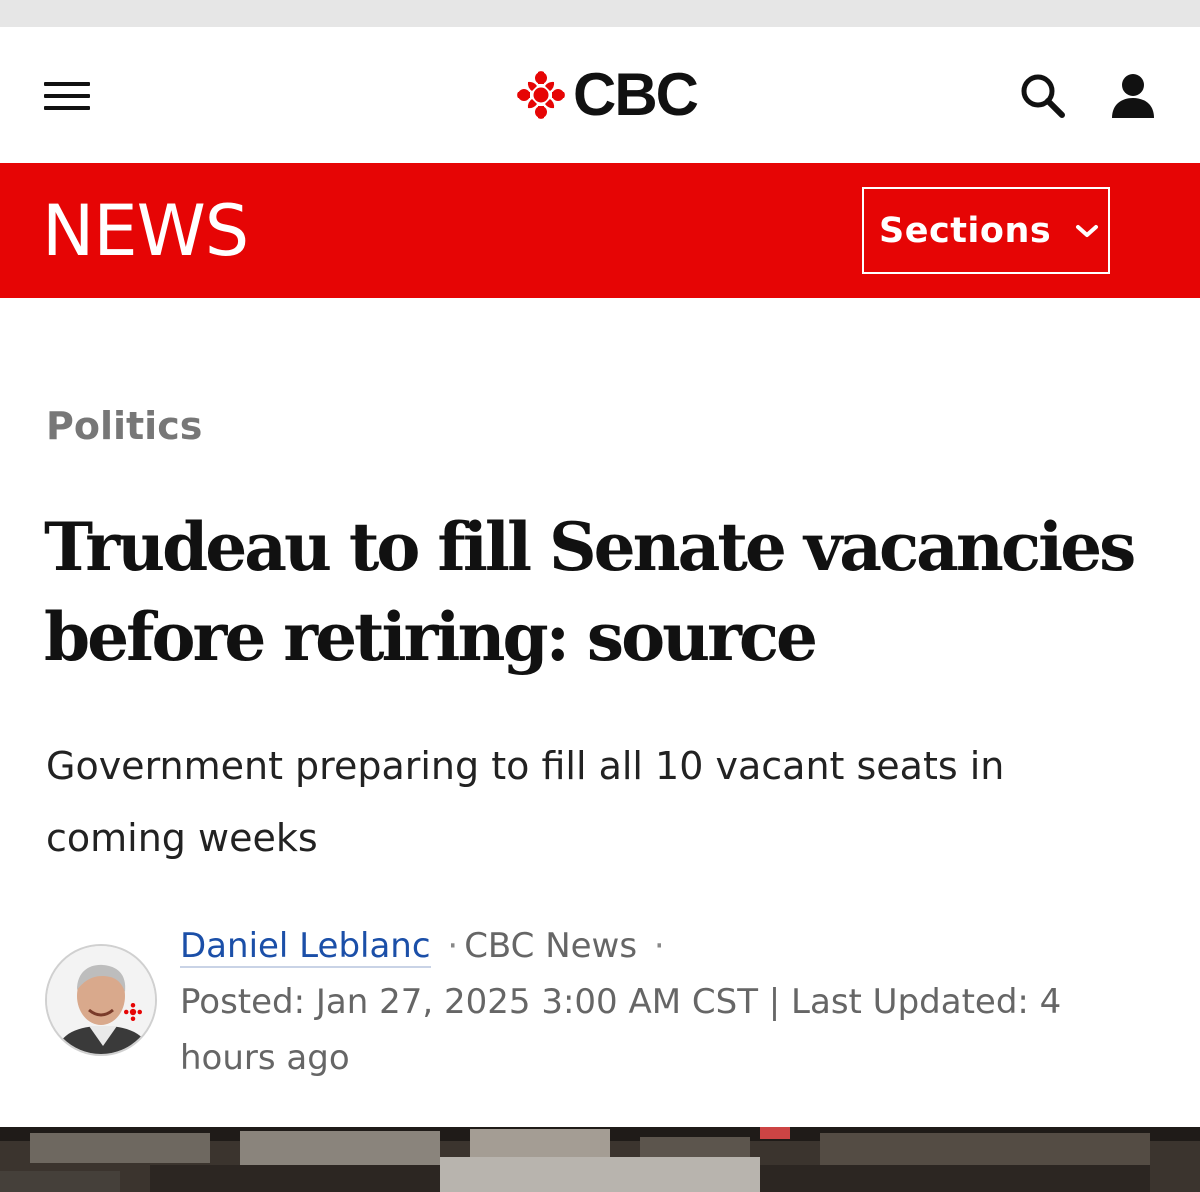 This screenshot has height=1192, width=1200. I want to click on chevron-down-icon, so click(1087, 230).